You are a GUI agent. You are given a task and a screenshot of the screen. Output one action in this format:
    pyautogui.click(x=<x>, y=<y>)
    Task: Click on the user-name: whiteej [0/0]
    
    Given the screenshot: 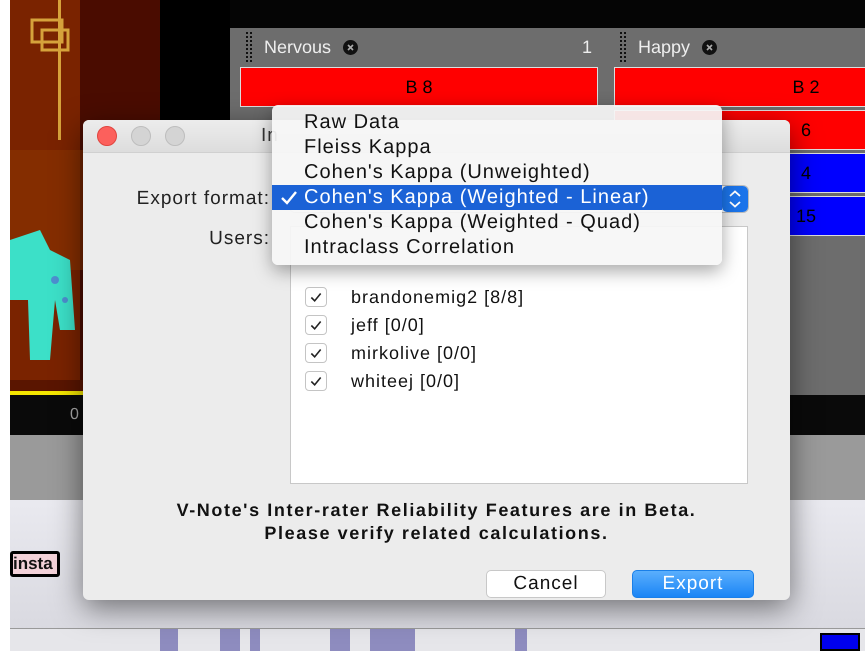 What is the action you would take?
    pyautogui.click(x=405, y=381)
    